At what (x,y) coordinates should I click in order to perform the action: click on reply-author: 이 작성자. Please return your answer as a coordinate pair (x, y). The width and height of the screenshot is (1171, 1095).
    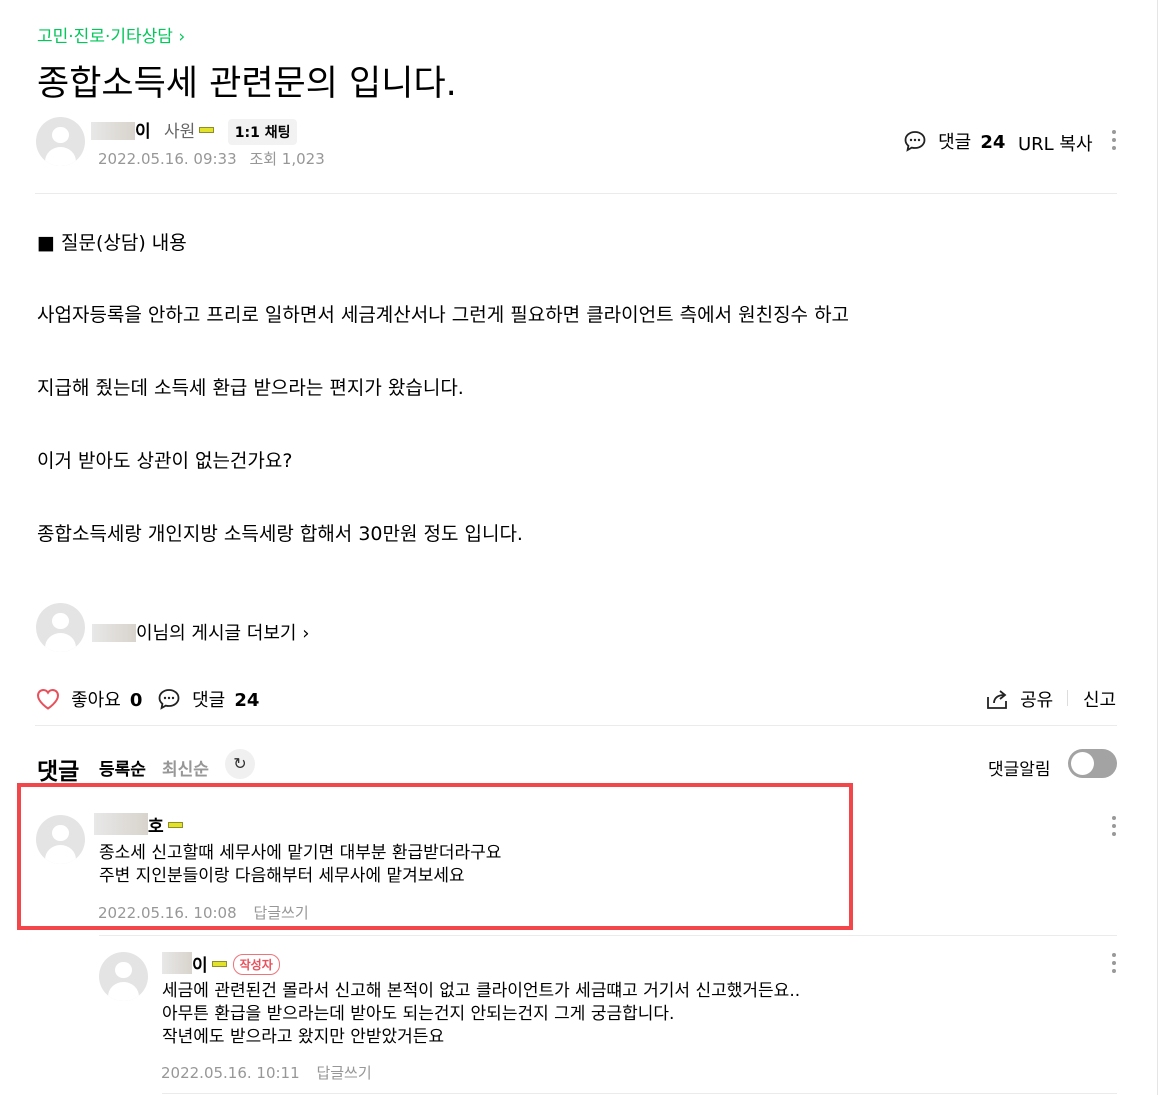
    Looking at the image, I should click on (221, 963).